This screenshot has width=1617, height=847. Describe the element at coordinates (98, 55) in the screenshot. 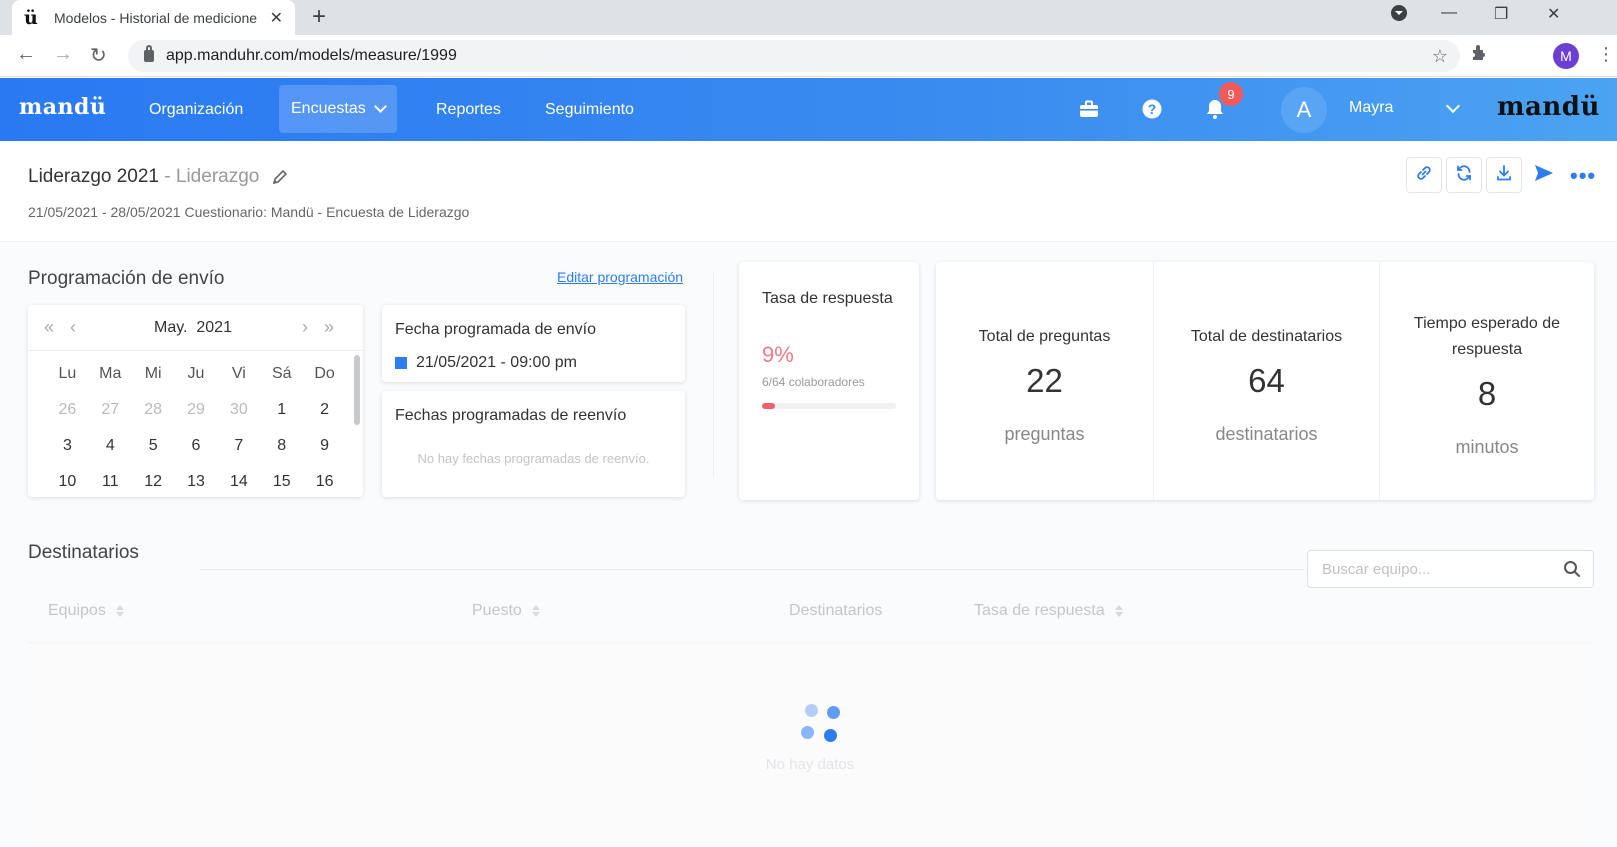

I see `reload-icon: ↻` at that location.